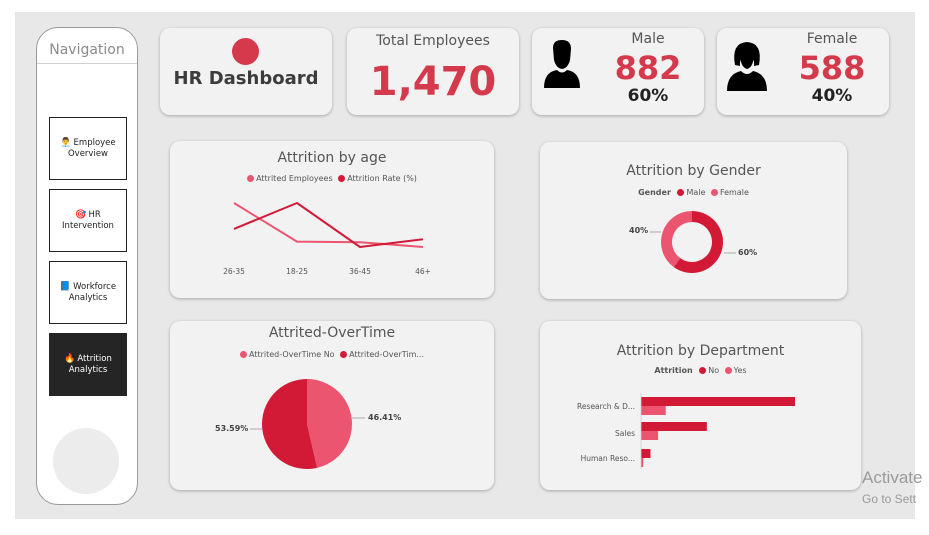  I want to click on x-axis-label-2: 18-25, so click(297, 271).